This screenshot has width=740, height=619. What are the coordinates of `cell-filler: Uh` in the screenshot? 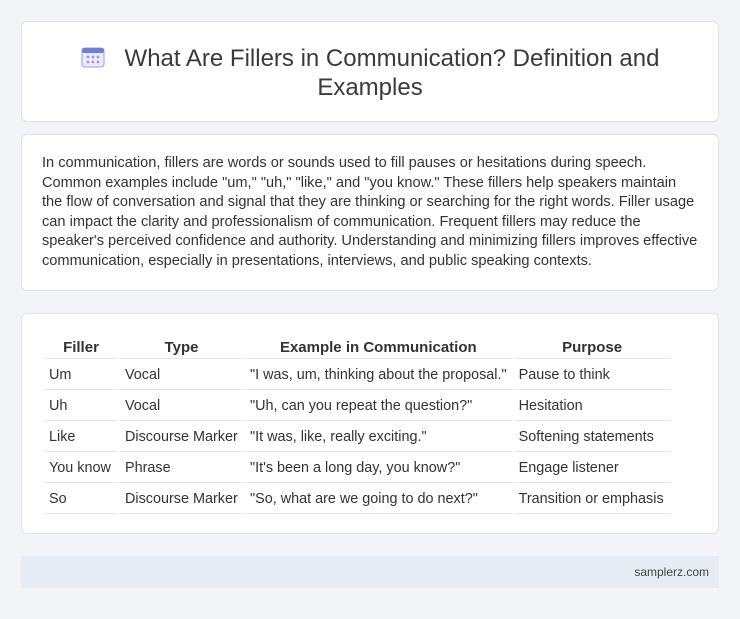 It's located at (81, 406).